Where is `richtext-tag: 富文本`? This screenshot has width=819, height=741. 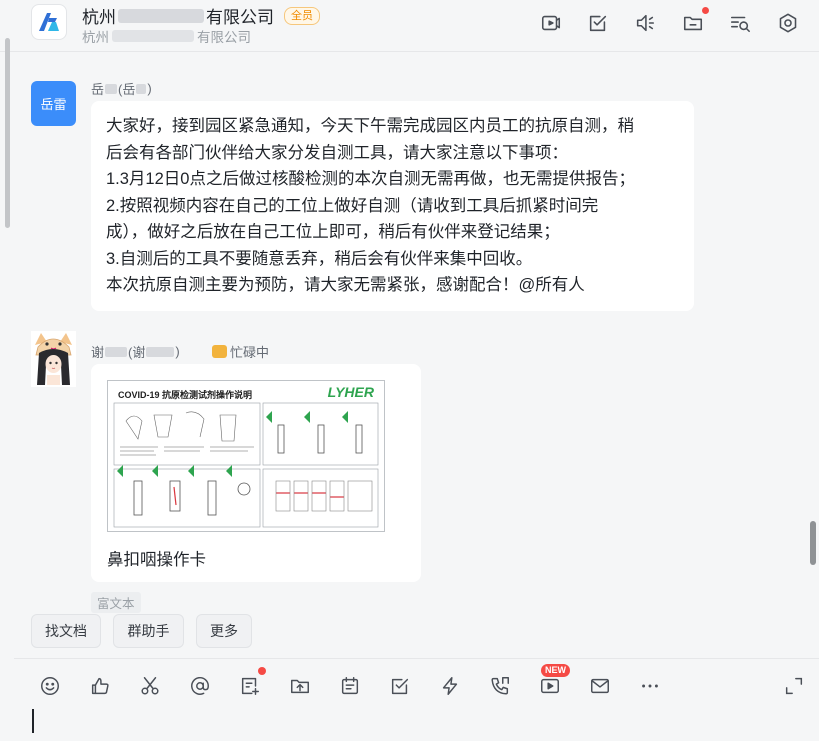 richtext-tag: 富文本 is located at coordinates (116, 602).